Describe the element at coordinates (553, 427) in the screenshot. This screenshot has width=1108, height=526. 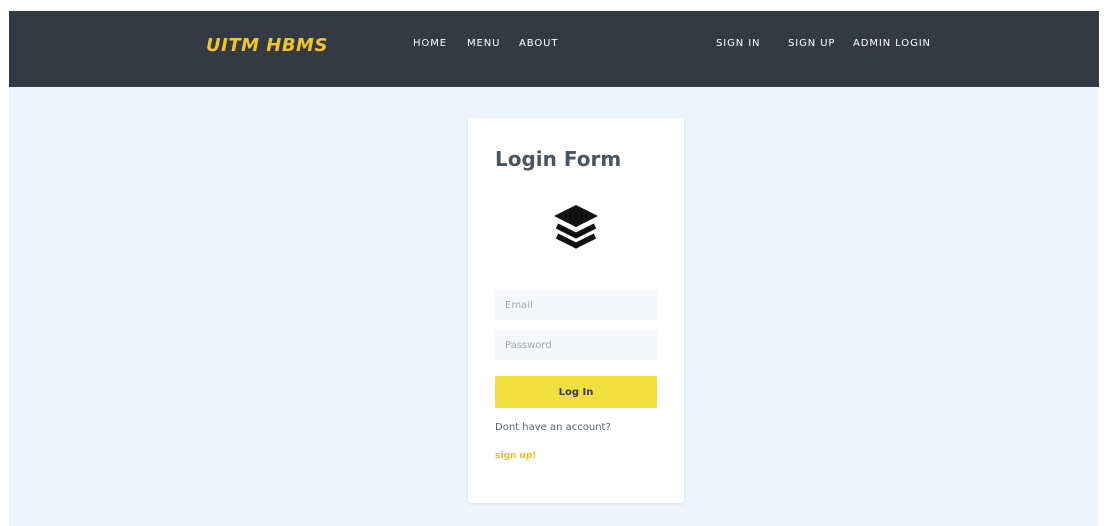
I see `no-account-text: Dont have an account?` at that location.